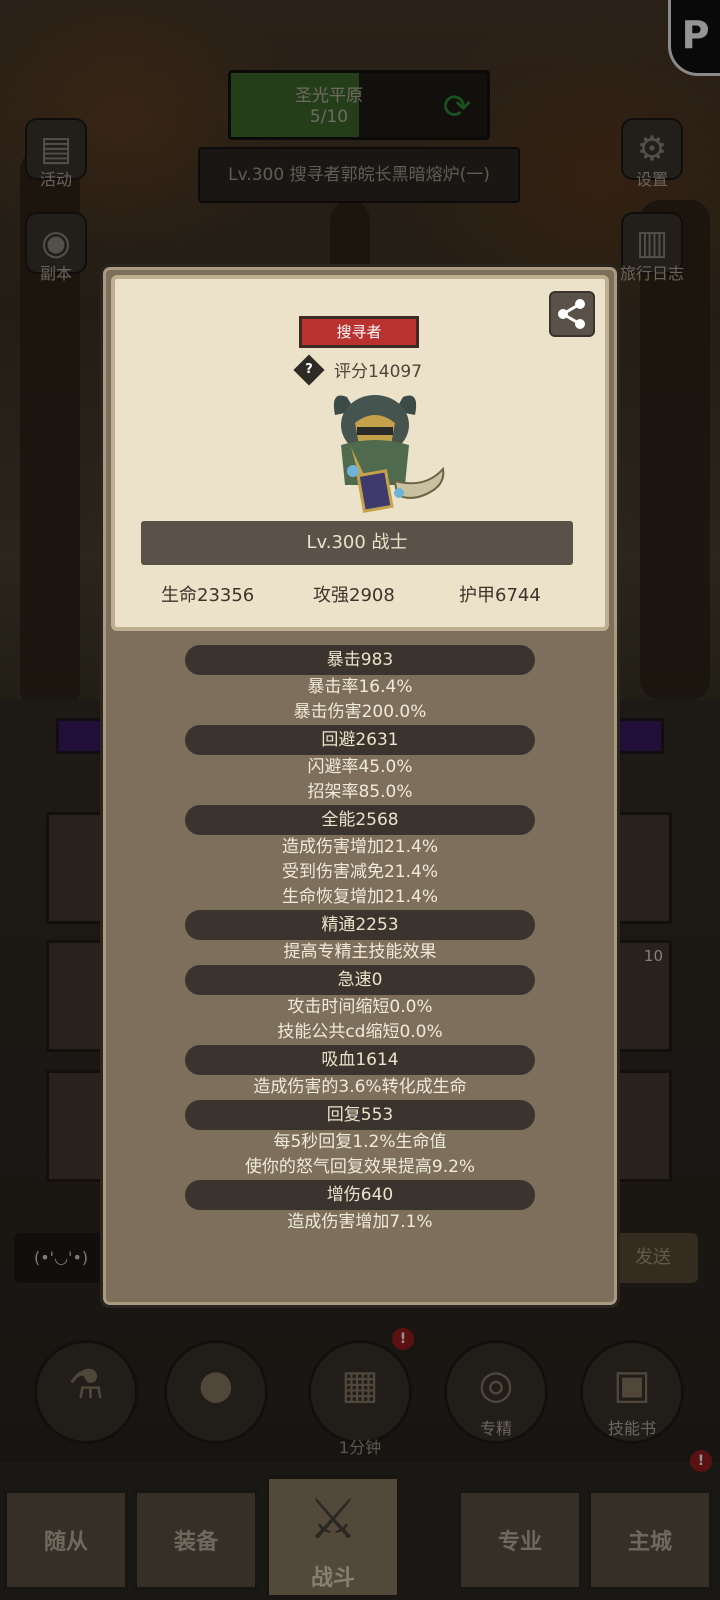  I want to click on stat-detail: 每5秒回复1.2%生命值, so click(360, 1142).